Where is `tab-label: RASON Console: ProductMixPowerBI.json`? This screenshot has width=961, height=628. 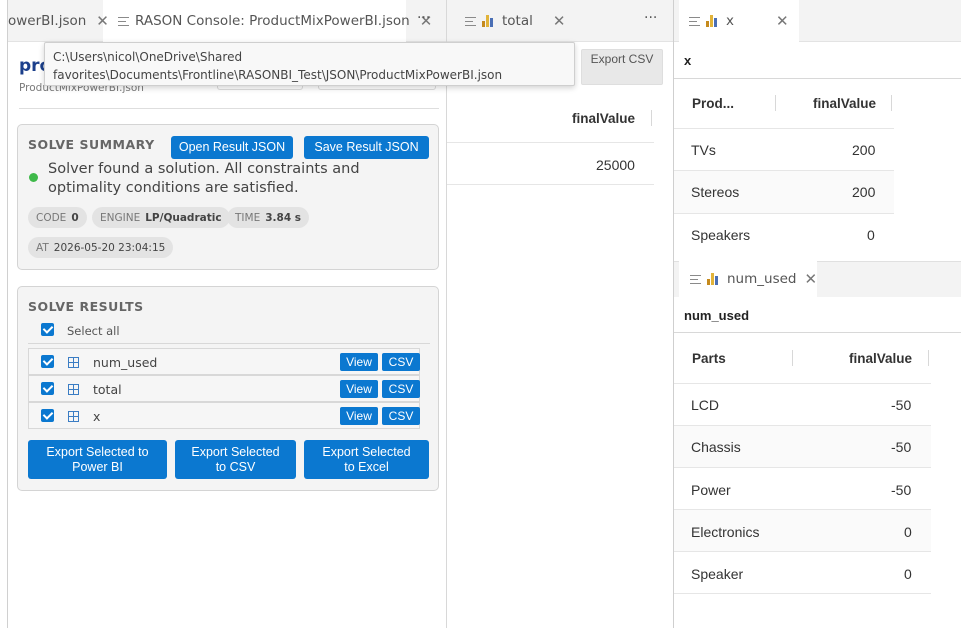
tab-label: RASON Console: ProductMixPowerBI.json is located at coordinates (272, 21).